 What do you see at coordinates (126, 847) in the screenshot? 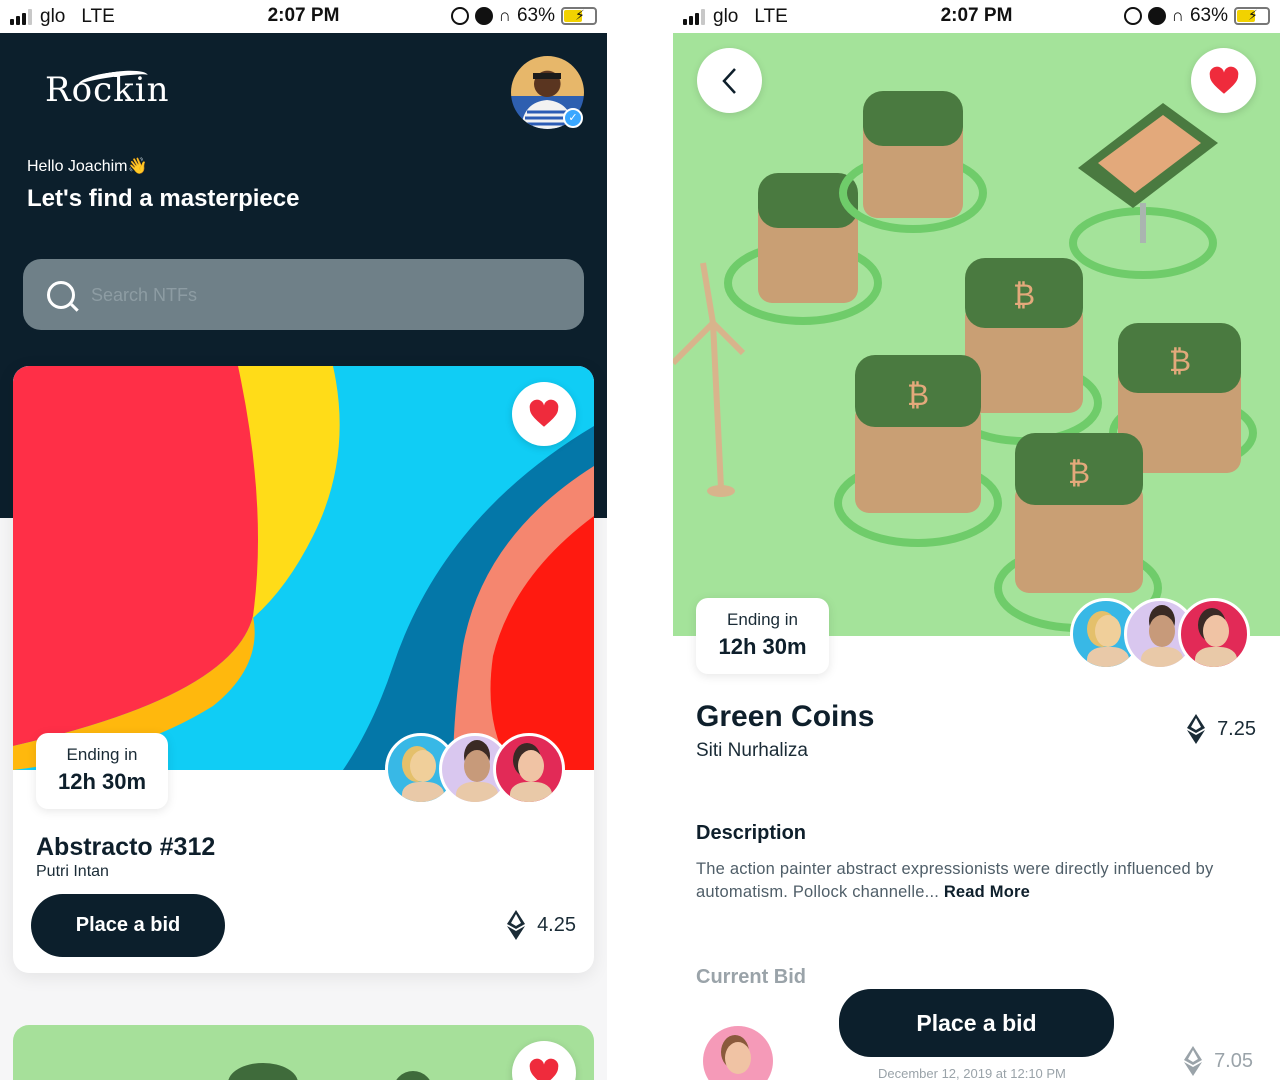
I see `nft-title: Abstracto #312` at bounding box center [126, 847].